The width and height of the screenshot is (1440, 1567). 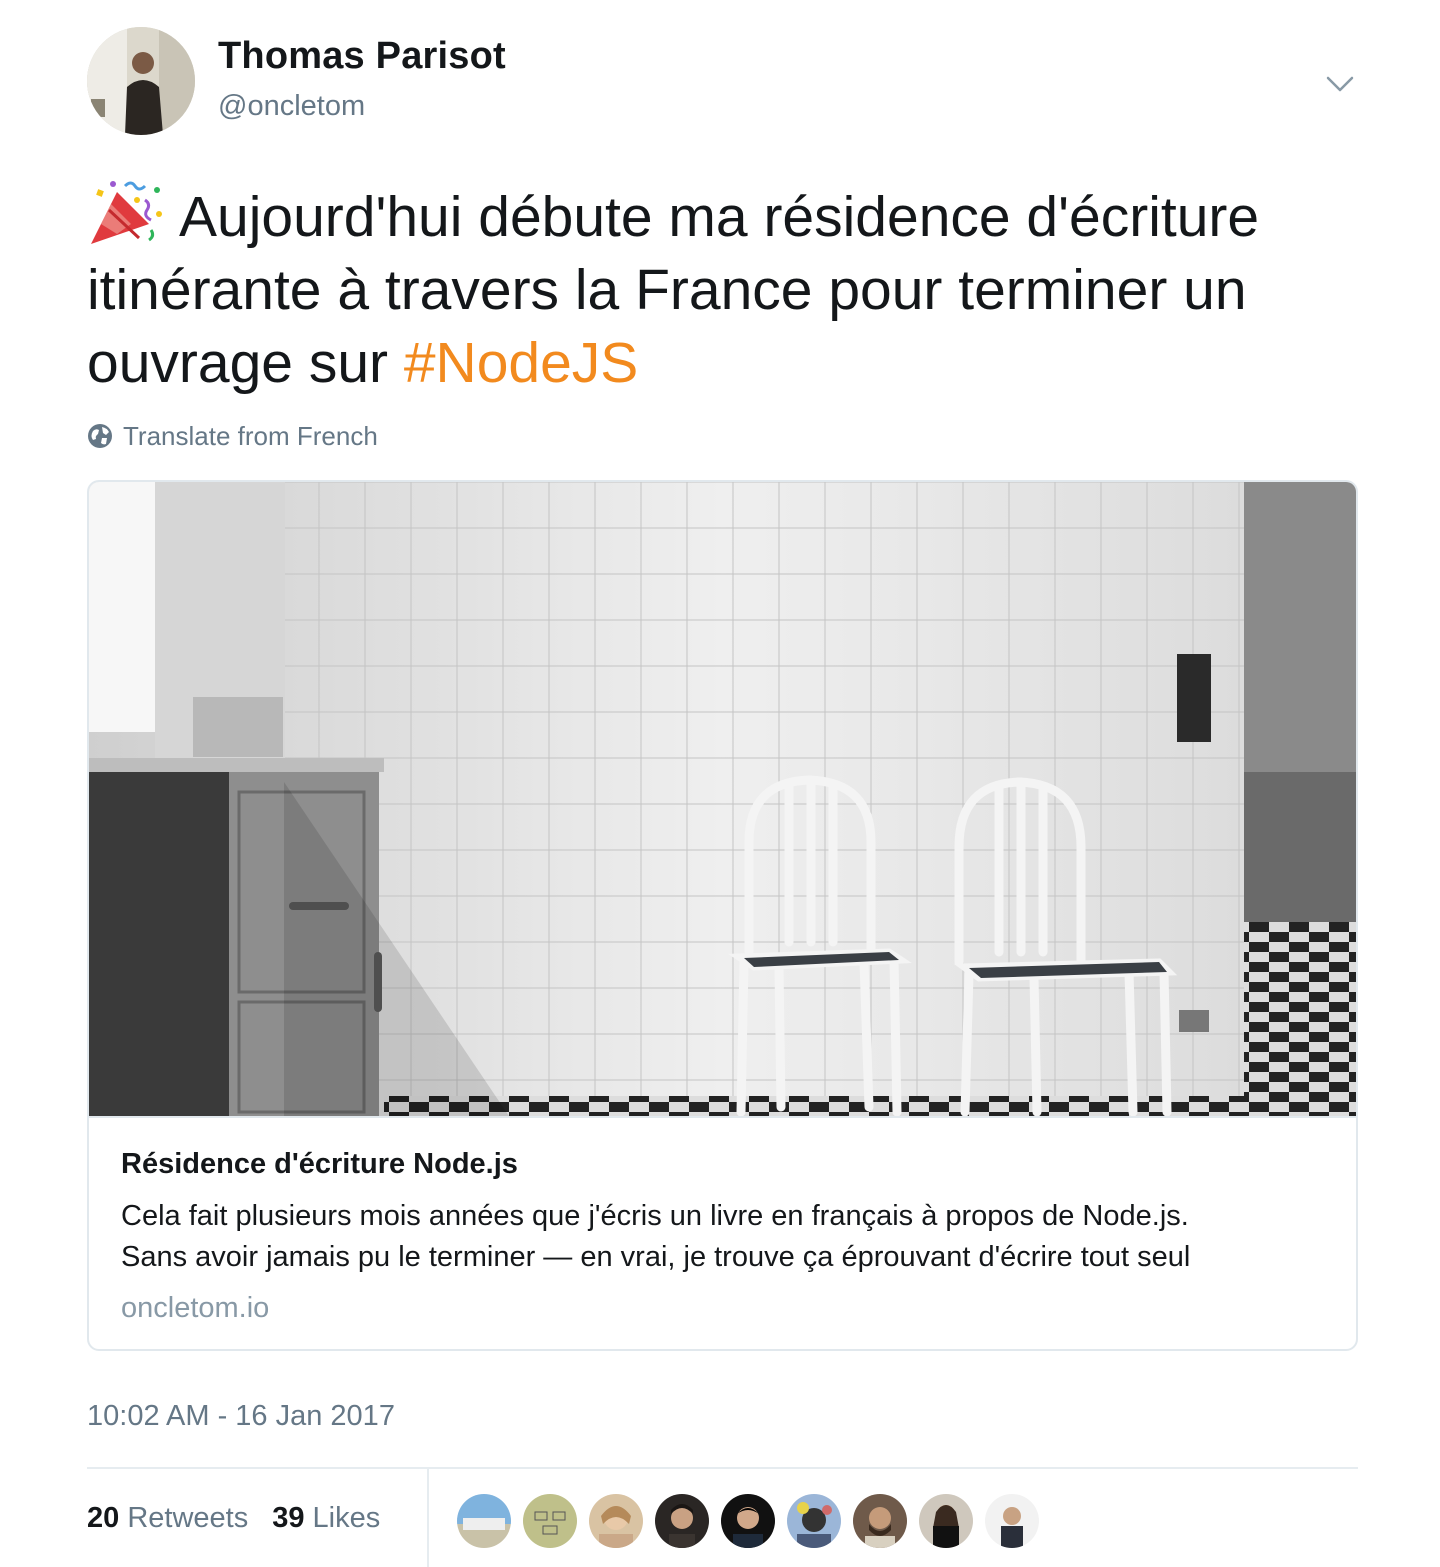 I want to click on tweet-stats: 20 Retweets 39 Likes, so click(x=245, y=1518).